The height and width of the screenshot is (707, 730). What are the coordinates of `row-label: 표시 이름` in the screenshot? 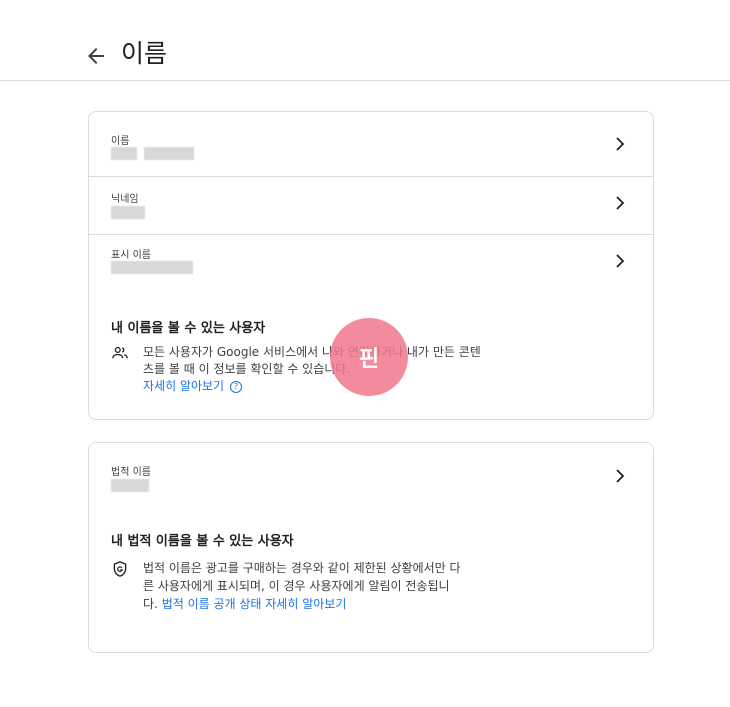 It's located at (131, 255).